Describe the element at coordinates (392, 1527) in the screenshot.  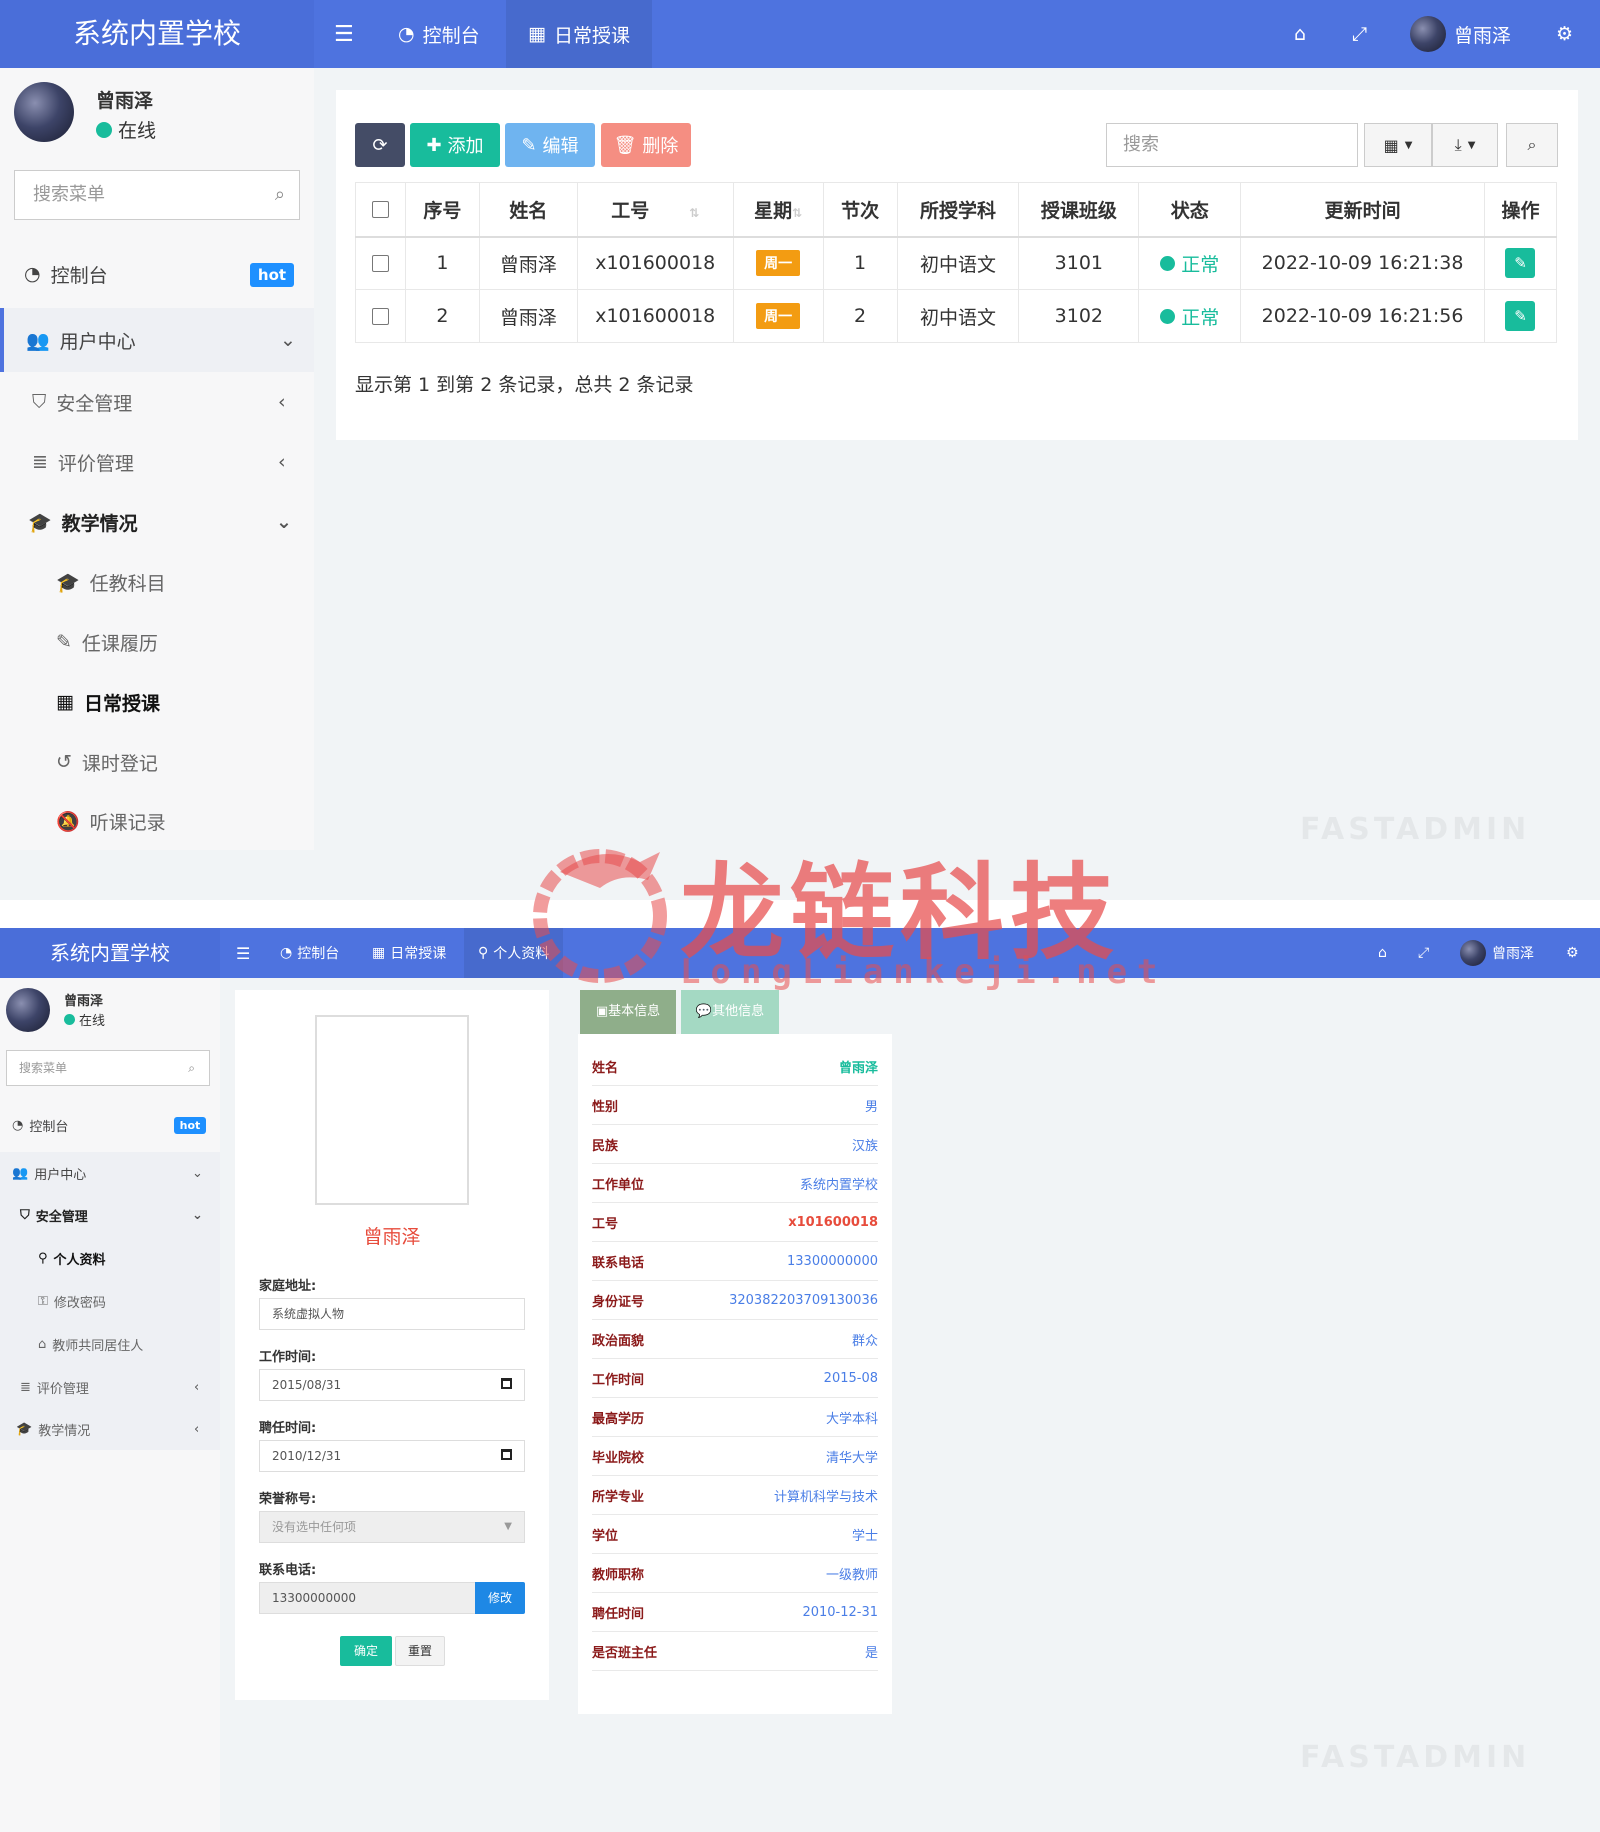
I see `honor-select: 没有选中任何项 ▼` at that location.